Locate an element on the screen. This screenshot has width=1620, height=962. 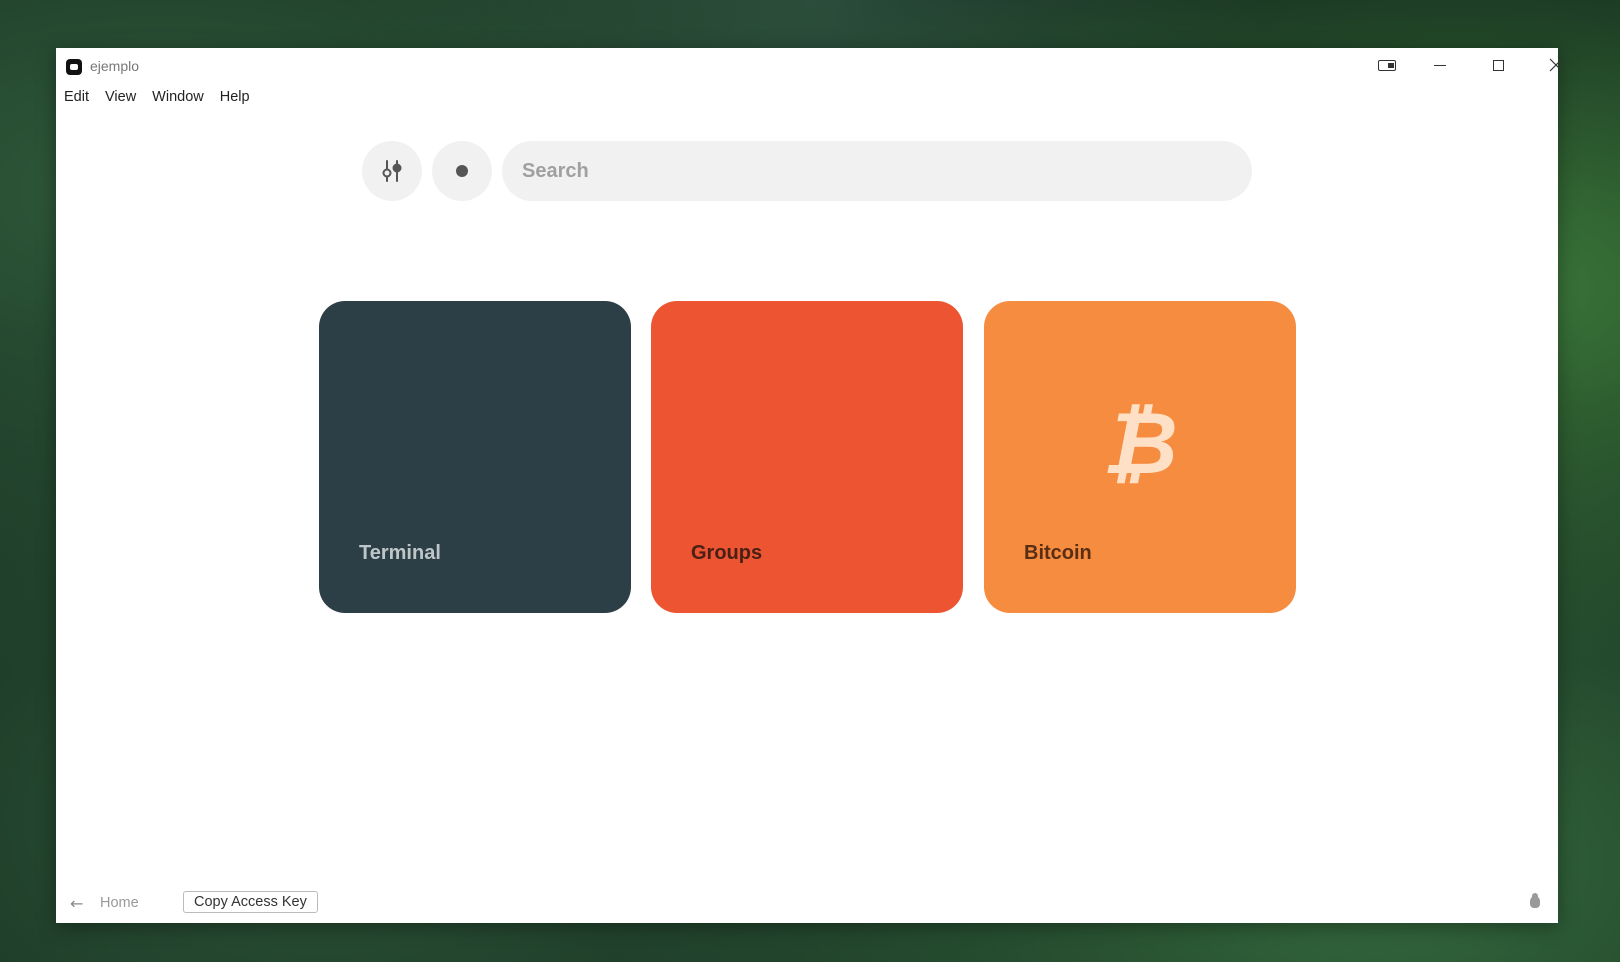
status-button is located at coordinates (462, 171).